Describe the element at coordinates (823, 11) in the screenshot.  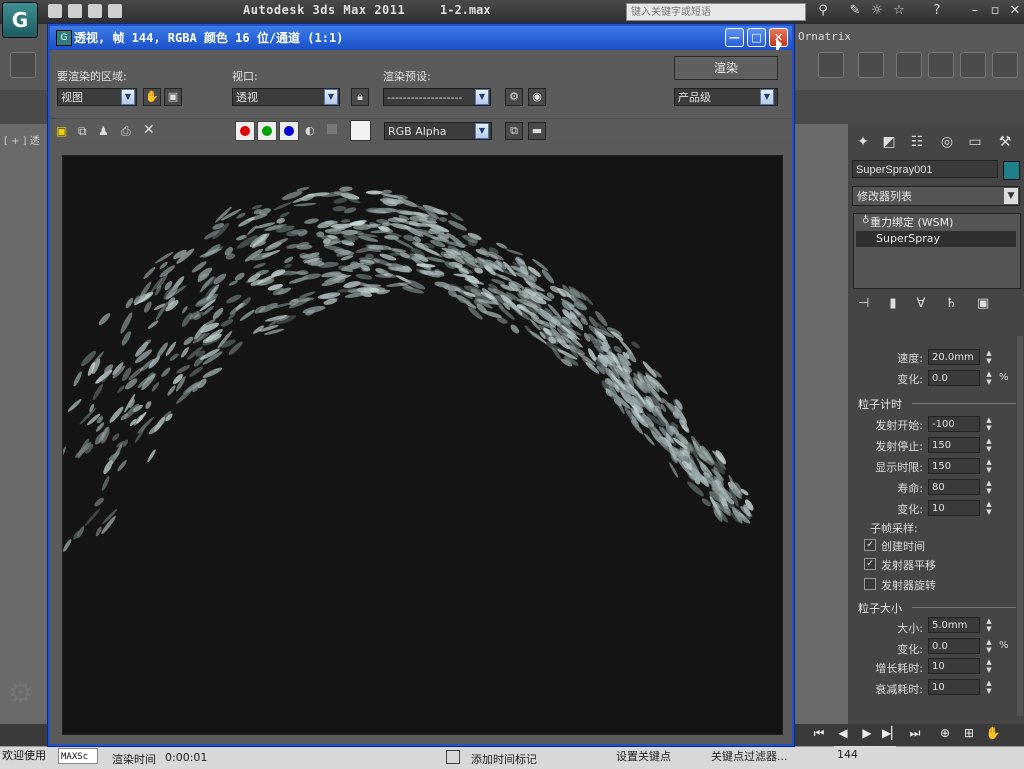
I see `binoculars-icon: ⚲` at that location.